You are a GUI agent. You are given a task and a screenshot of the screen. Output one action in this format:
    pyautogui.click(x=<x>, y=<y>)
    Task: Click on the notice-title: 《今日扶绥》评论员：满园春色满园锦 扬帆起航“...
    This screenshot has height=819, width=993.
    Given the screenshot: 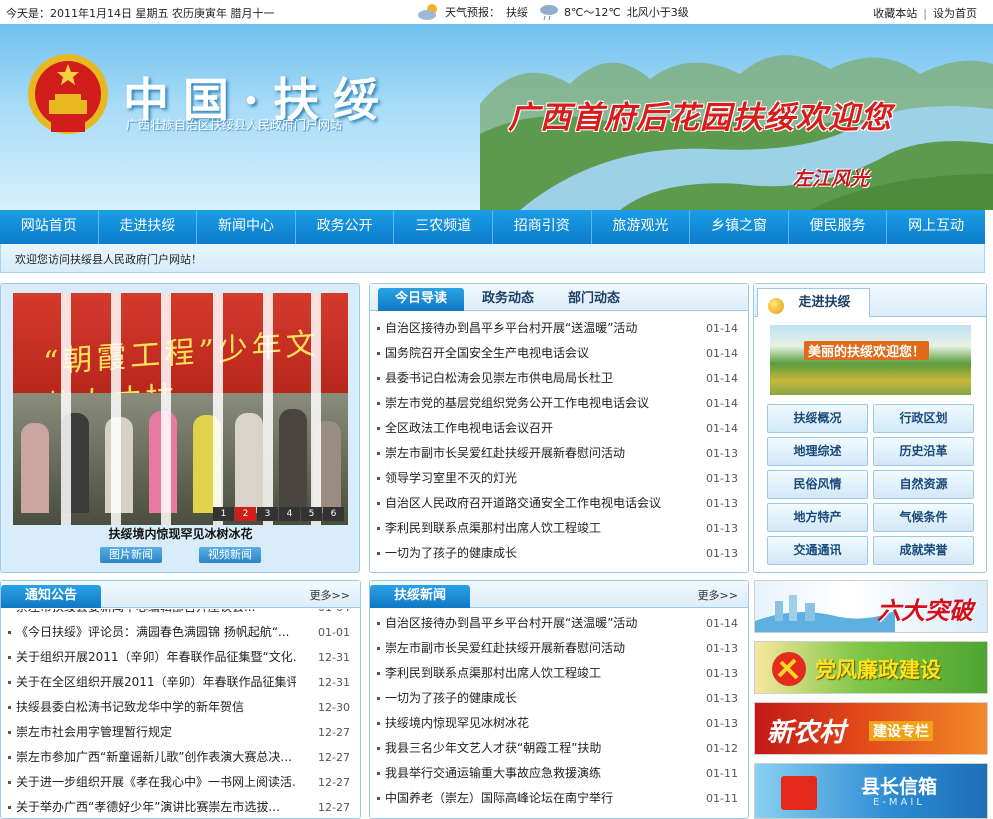 What is the action you would take?
    pyautogui.click(x=156, y=632)
    